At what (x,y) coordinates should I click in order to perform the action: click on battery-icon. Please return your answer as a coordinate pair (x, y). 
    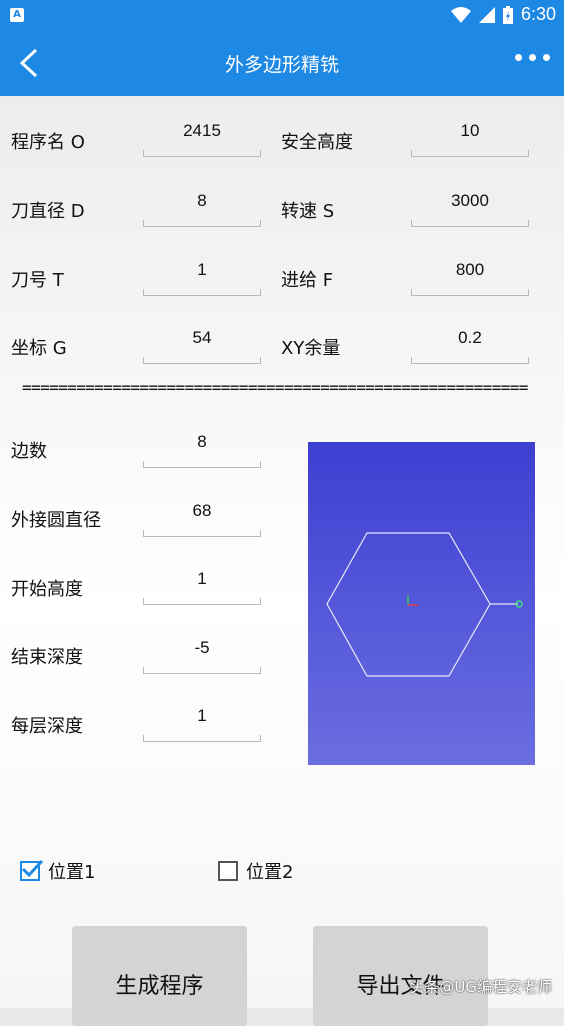
    Looking at the image, I should click on (507, 14).